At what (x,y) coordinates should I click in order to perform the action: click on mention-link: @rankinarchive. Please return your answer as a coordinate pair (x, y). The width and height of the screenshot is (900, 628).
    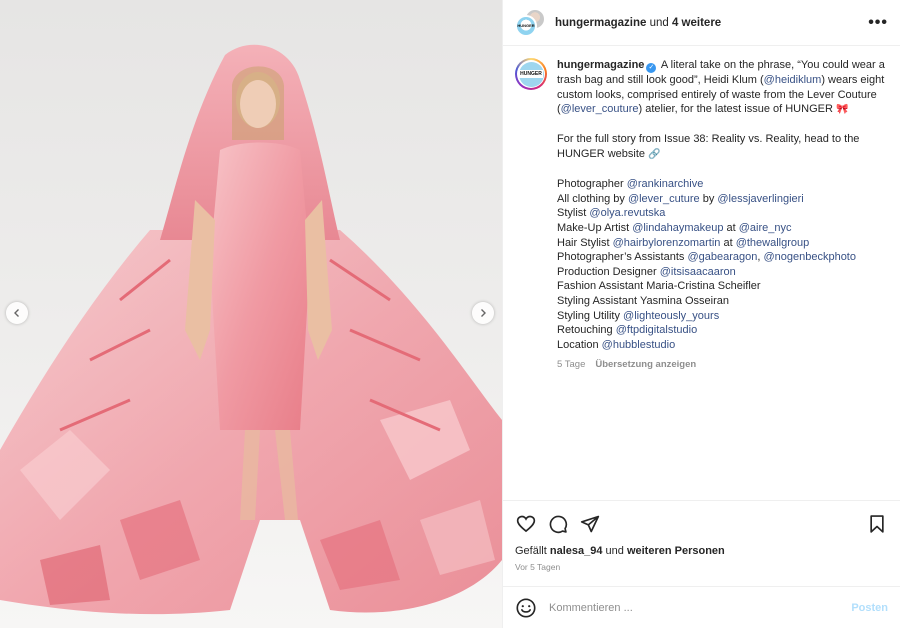
    Looking at the image, I should click on (665, 184).